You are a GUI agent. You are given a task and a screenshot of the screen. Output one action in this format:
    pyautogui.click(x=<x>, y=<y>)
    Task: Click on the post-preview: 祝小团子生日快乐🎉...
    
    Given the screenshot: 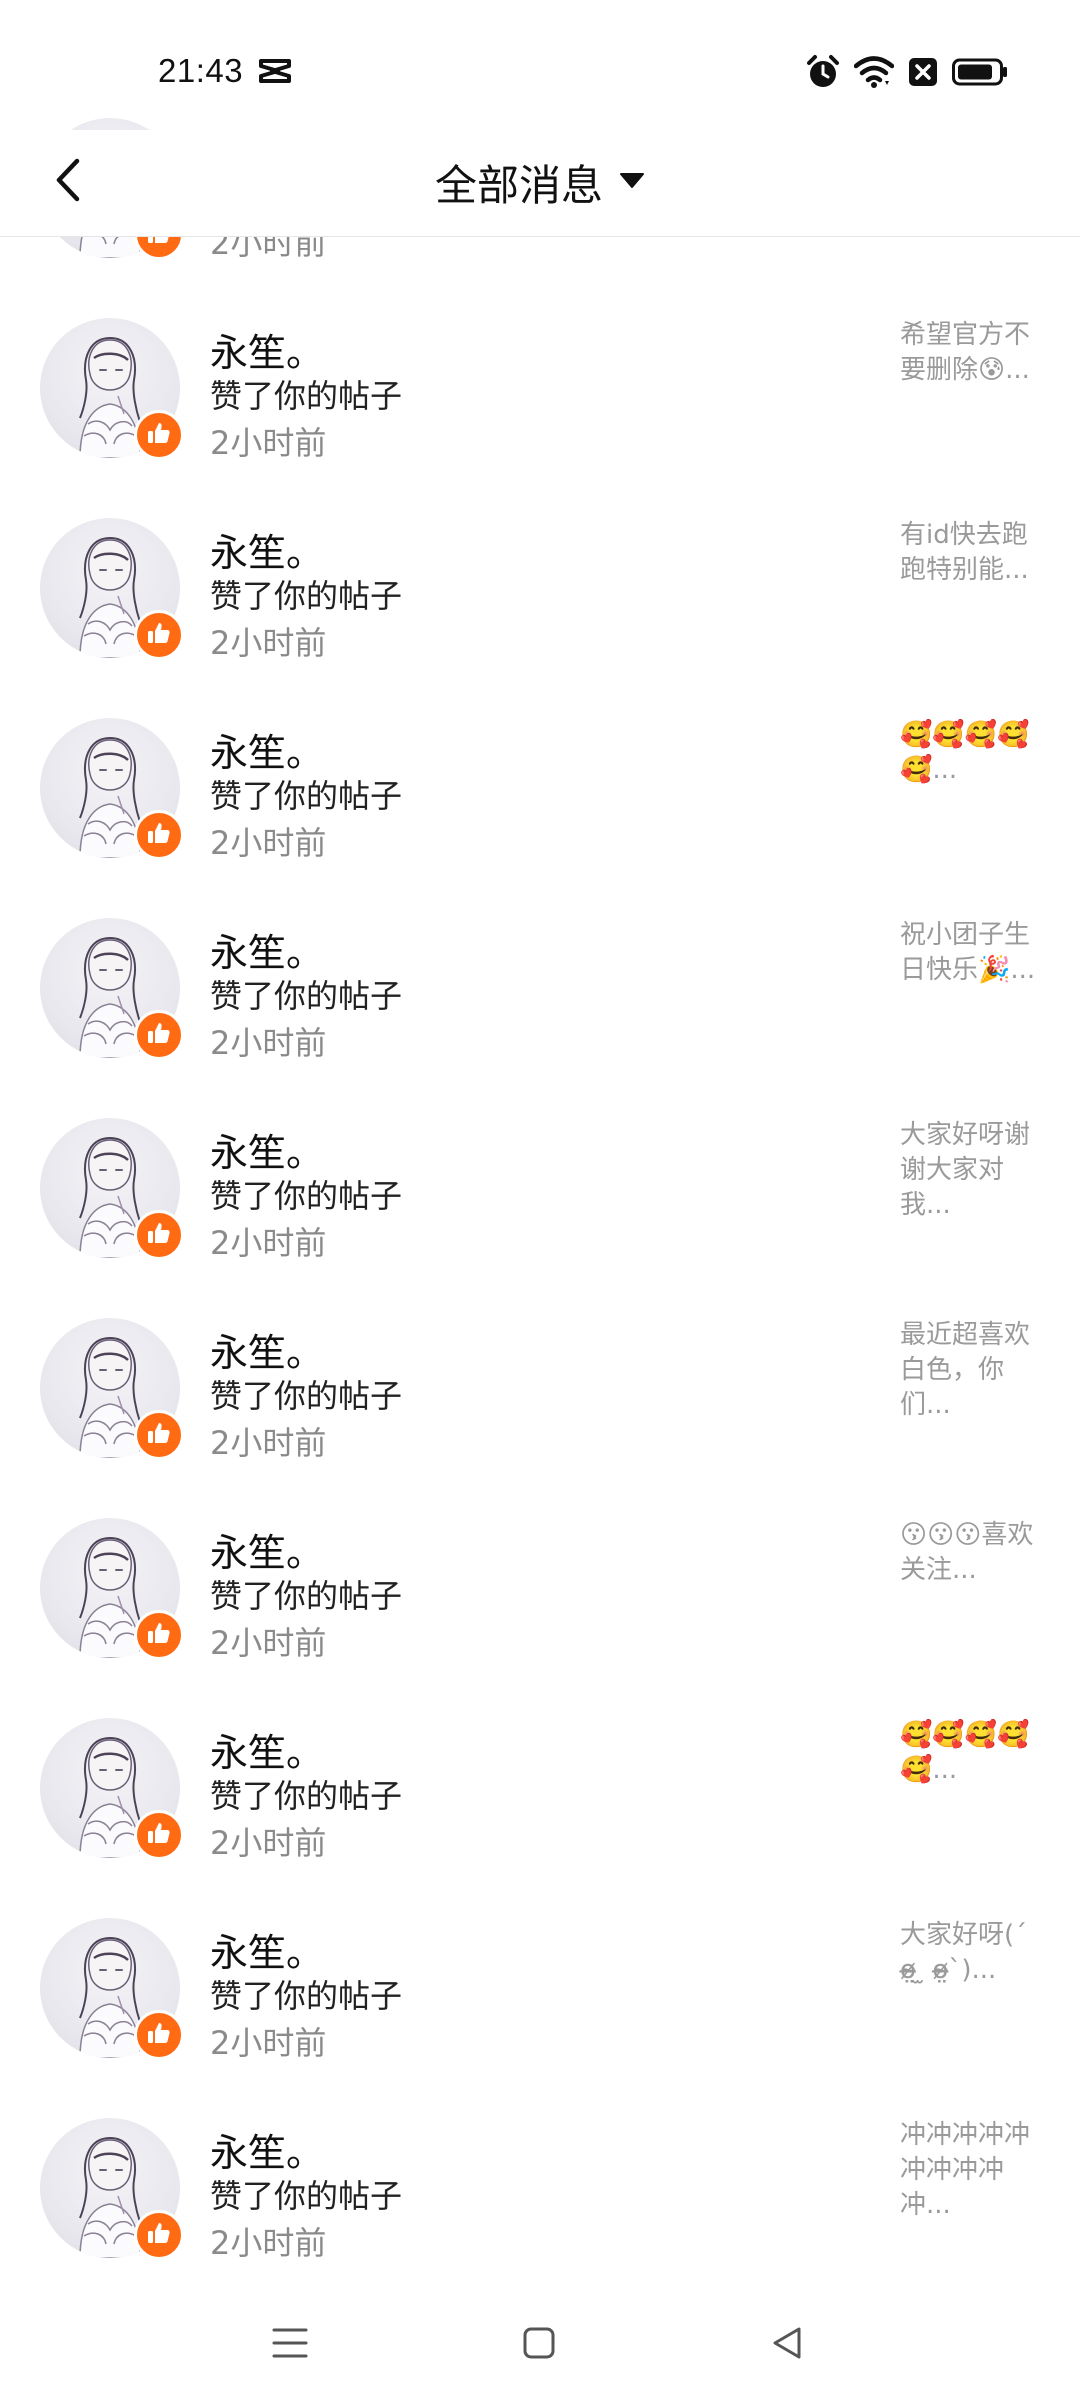 What is the action you would take?
    pyautogui.click(x=970, y=953)
    